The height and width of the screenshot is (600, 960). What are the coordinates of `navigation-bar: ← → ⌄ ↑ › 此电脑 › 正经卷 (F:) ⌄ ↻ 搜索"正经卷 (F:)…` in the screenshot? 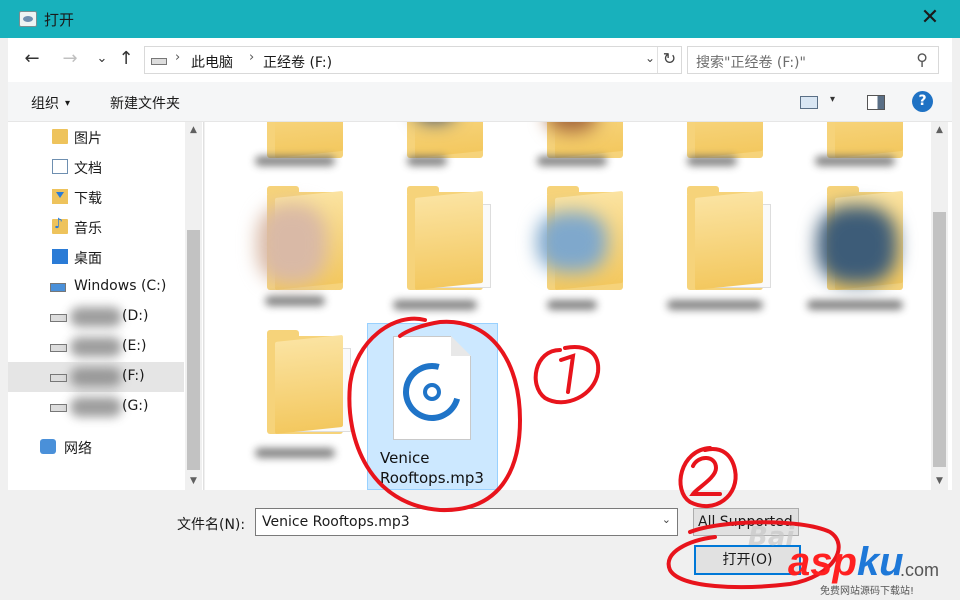 It's located at (480, 60).